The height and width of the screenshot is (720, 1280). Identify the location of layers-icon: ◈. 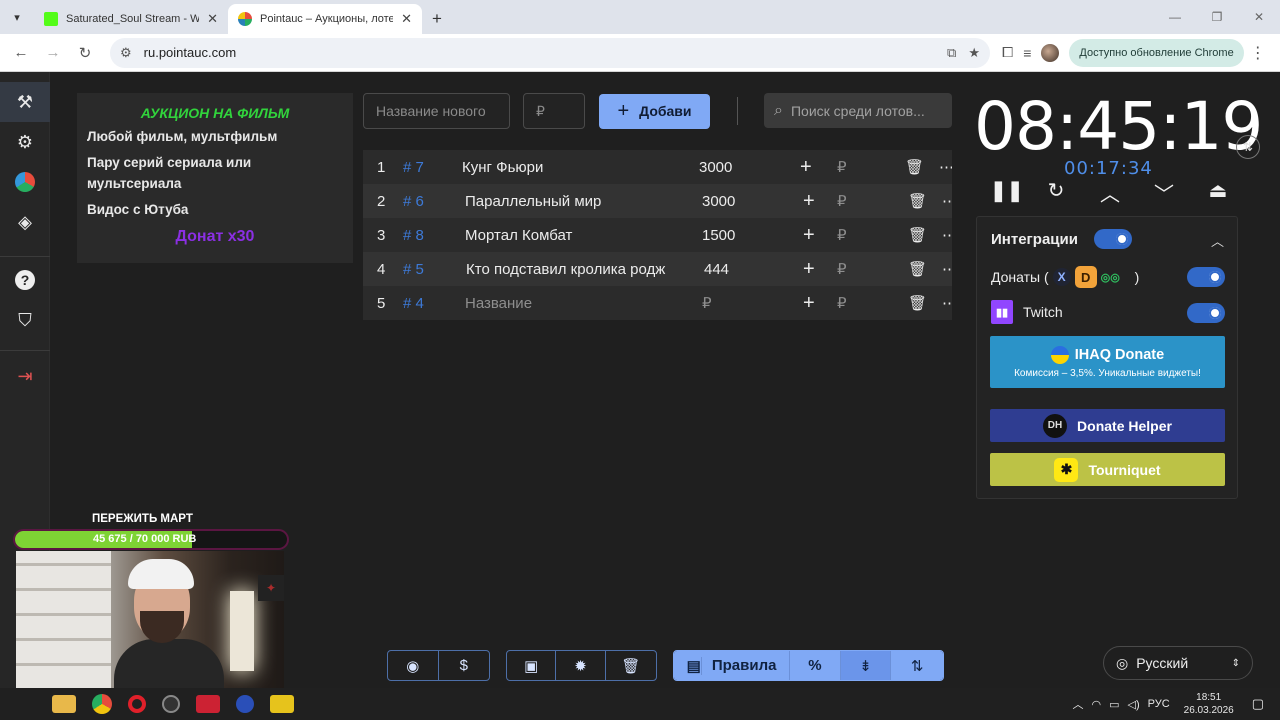
(25, 222).